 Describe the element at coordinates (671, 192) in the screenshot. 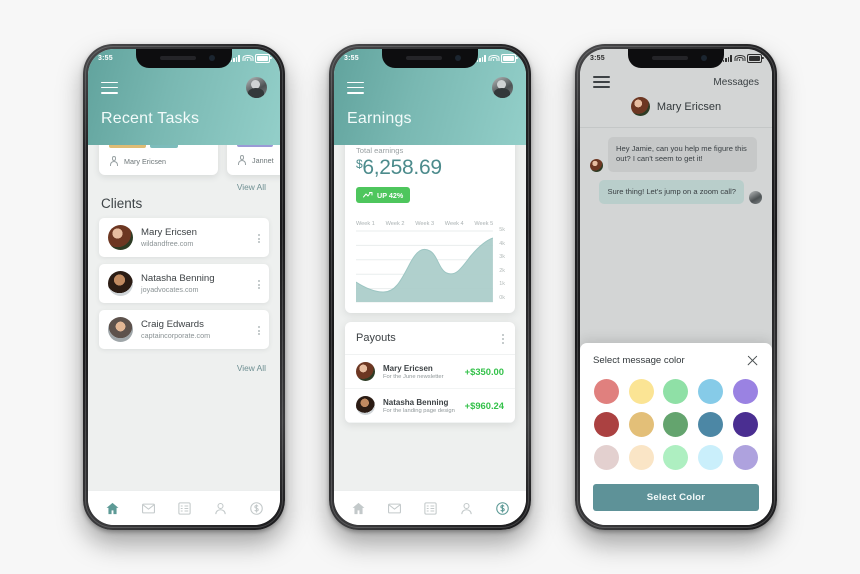

I see `message-bubble: Sure thing! Let's jump on a zoom call?` at that location.